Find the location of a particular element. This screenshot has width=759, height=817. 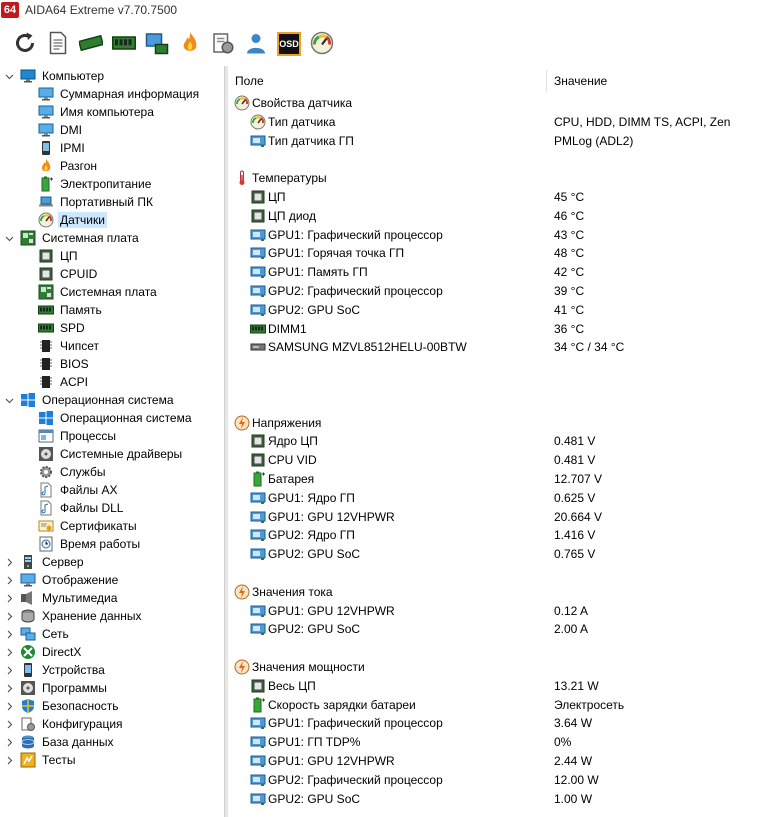

tree-item: ACPI is located at coordinates (64, 382).